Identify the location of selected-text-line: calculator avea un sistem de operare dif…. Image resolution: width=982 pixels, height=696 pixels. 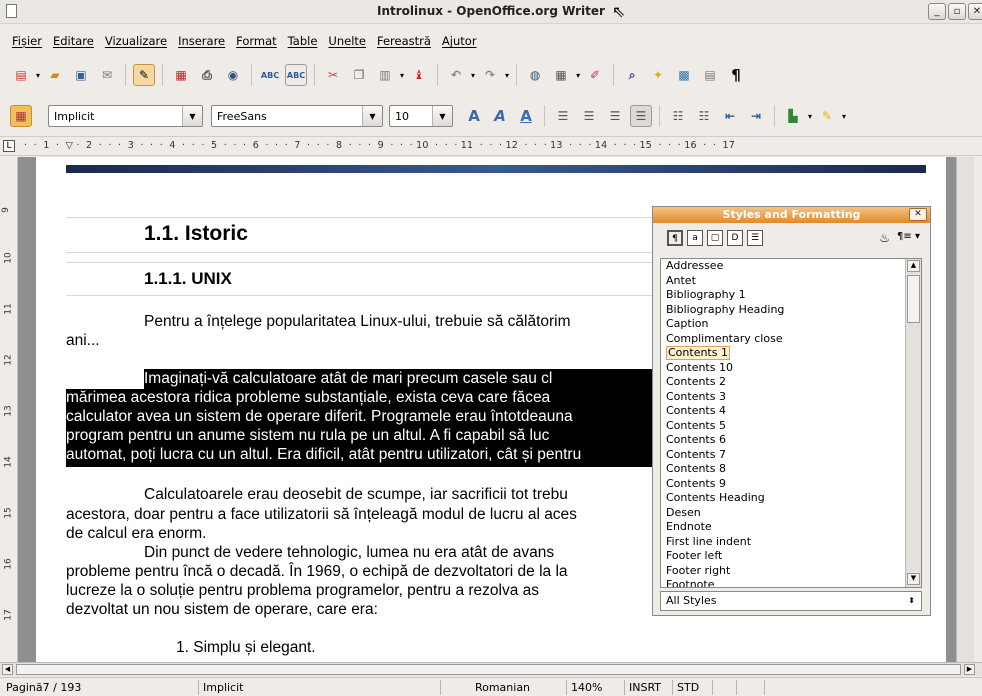
(319, 417).